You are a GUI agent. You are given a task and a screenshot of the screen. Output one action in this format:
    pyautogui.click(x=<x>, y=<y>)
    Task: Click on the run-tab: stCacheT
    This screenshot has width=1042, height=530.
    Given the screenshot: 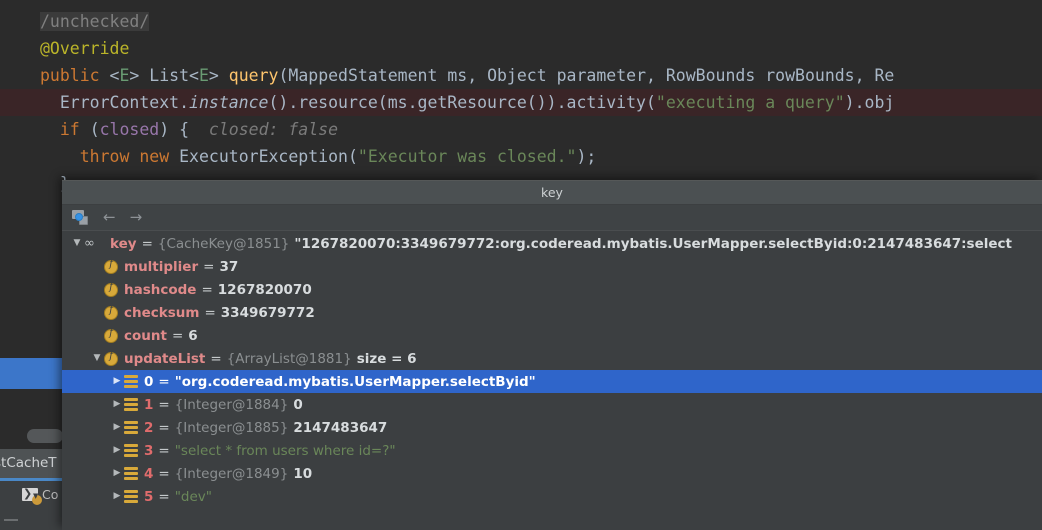 What is the action you would take?
    pyautogui.click(x=31, y=465)
    